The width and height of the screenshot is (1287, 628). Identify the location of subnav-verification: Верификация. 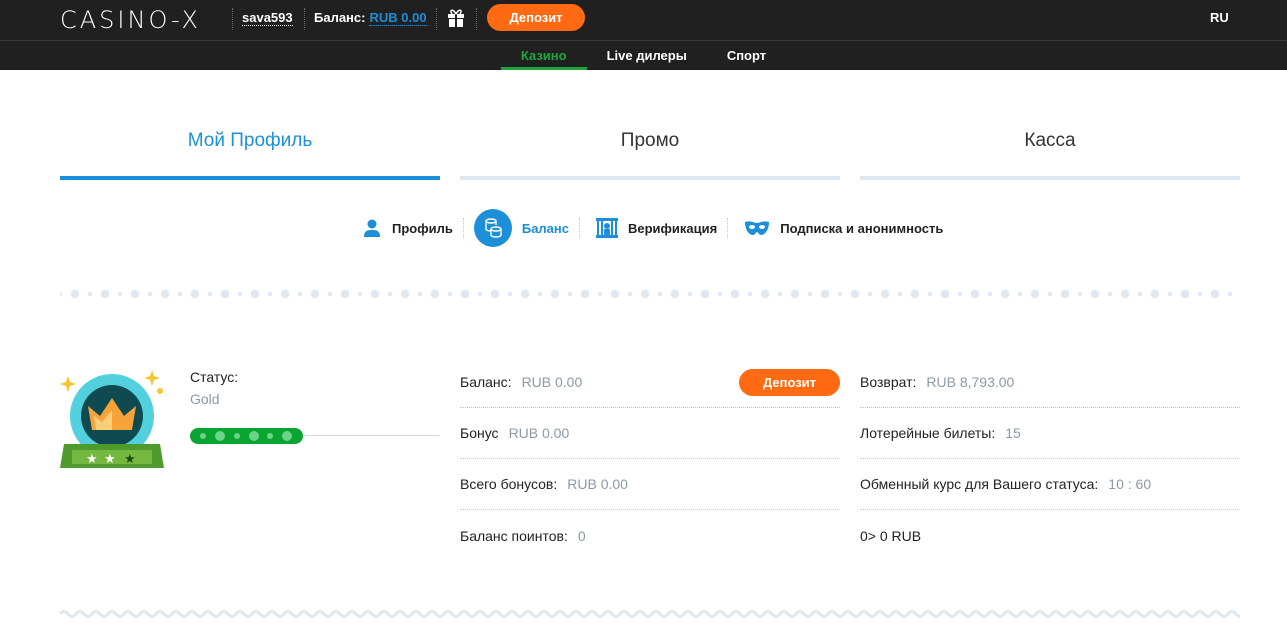
(656, 228).